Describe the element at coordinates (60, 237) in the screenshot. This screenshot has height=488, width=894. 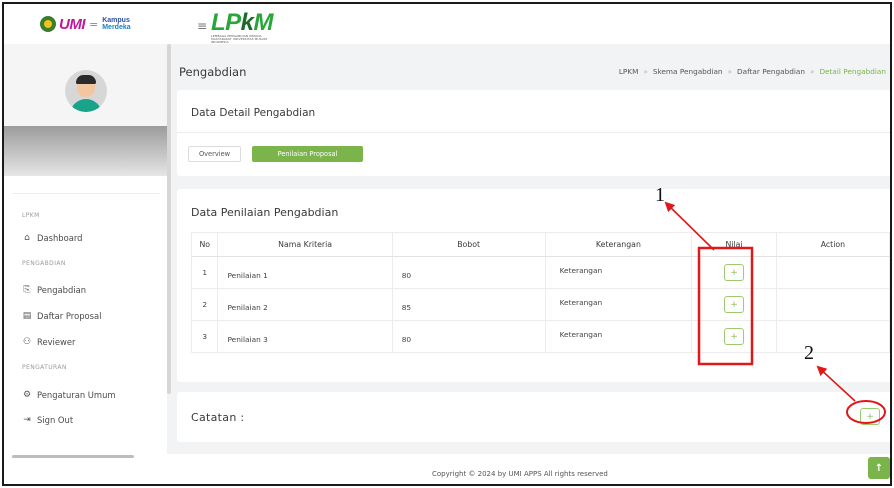
I see `sidebar-item-label: Dashboard` at that location.